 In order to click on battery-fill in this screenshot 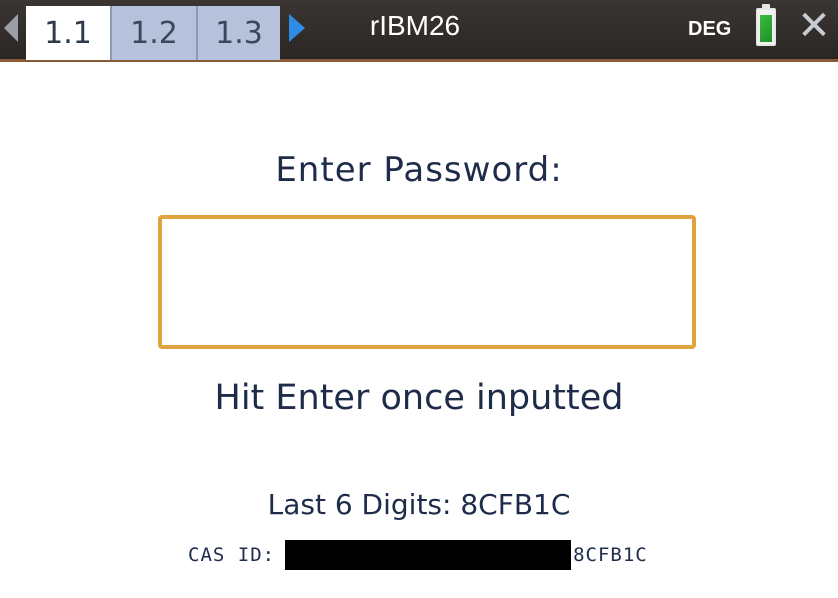, I will do `click(766, 28)`.